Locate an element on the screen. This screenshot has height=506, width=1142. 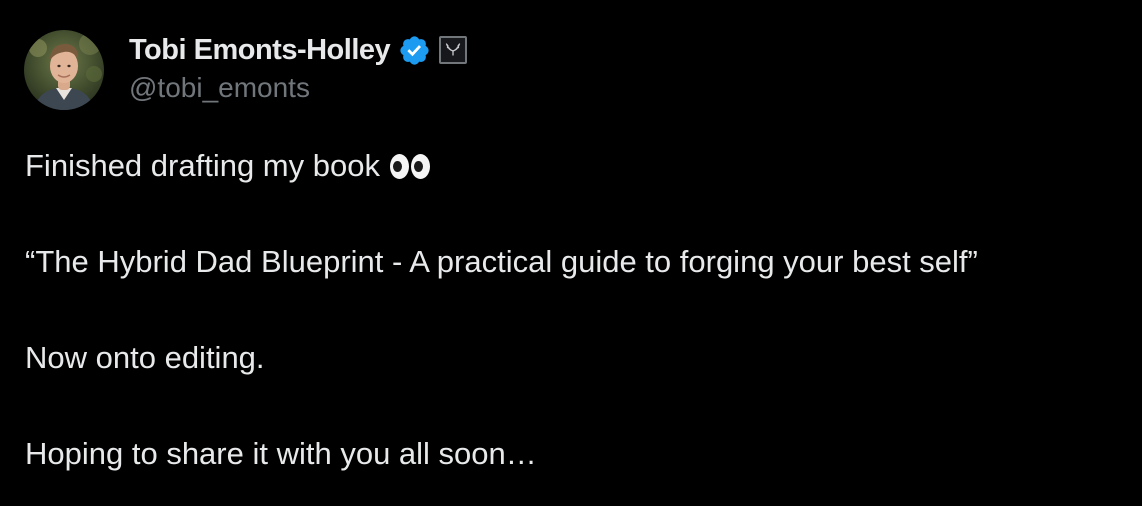
verified-badge-icon is located at coordinates (414, 50).